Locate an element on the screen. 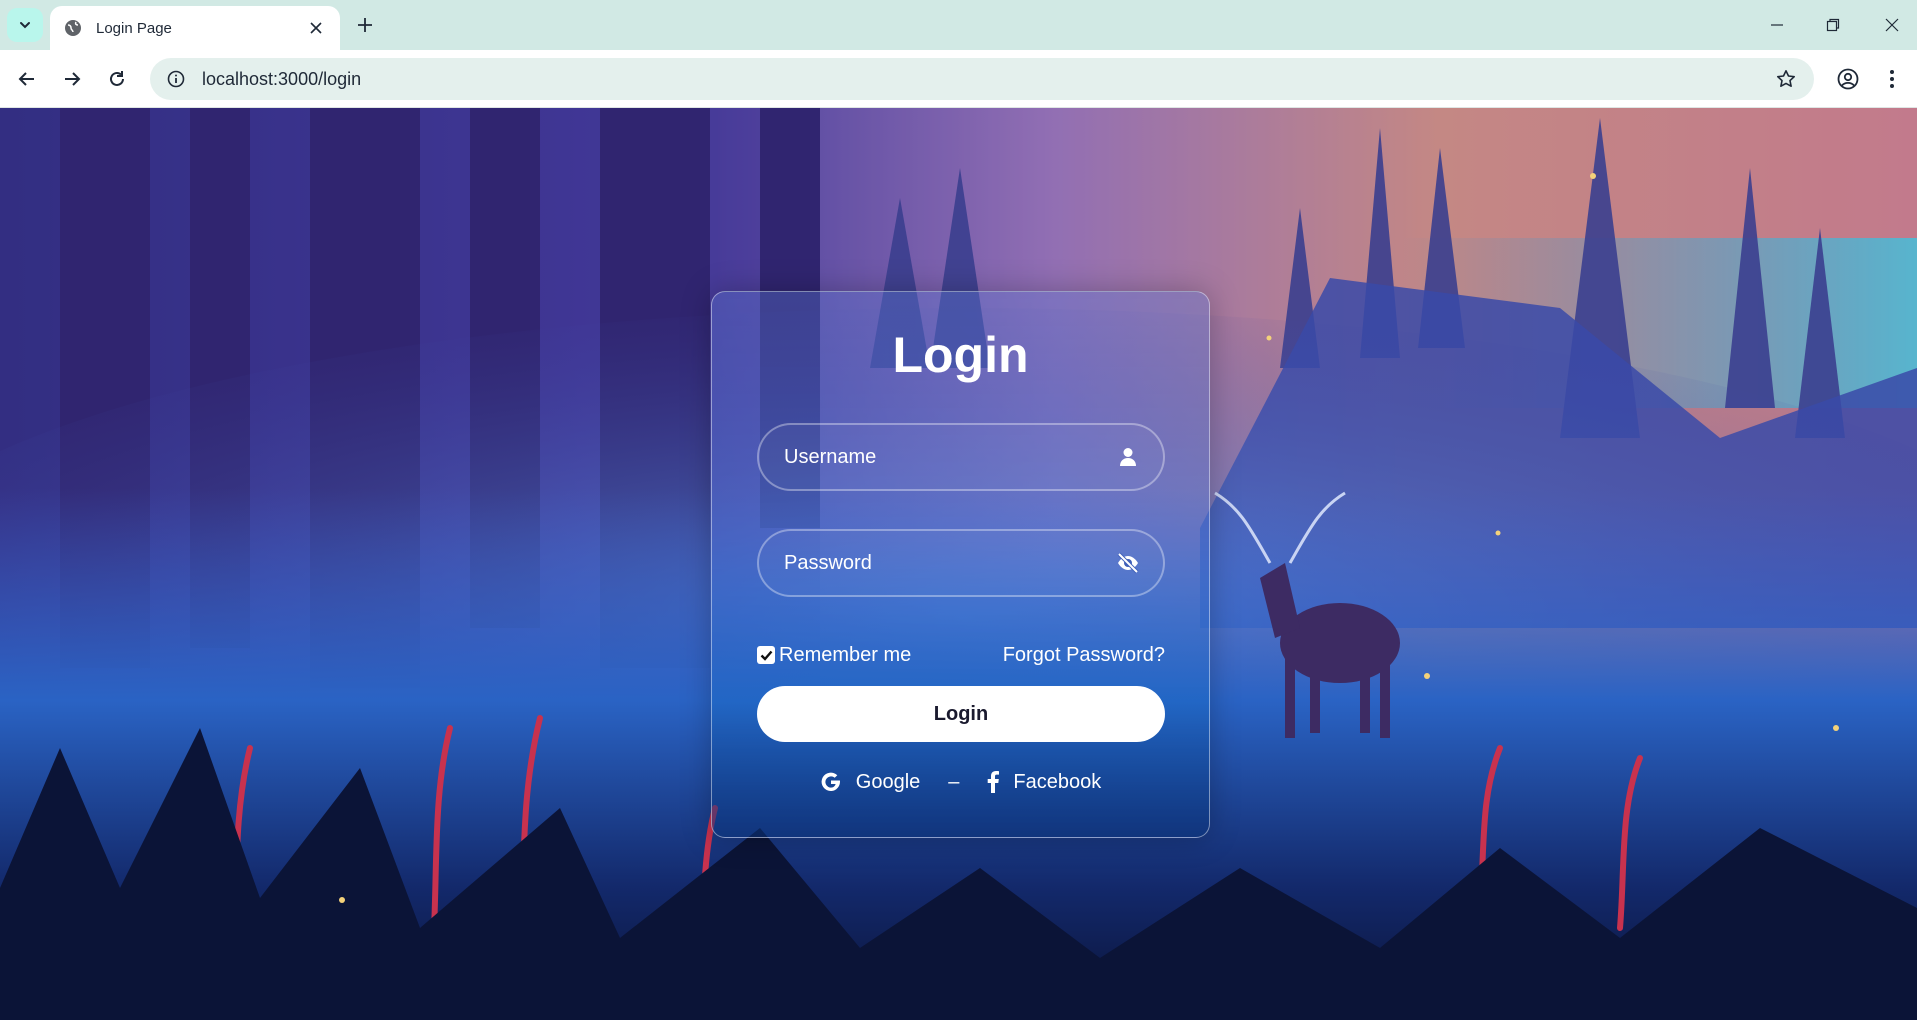  facebook-label: Facebook is located at coordinates (1057, 782).